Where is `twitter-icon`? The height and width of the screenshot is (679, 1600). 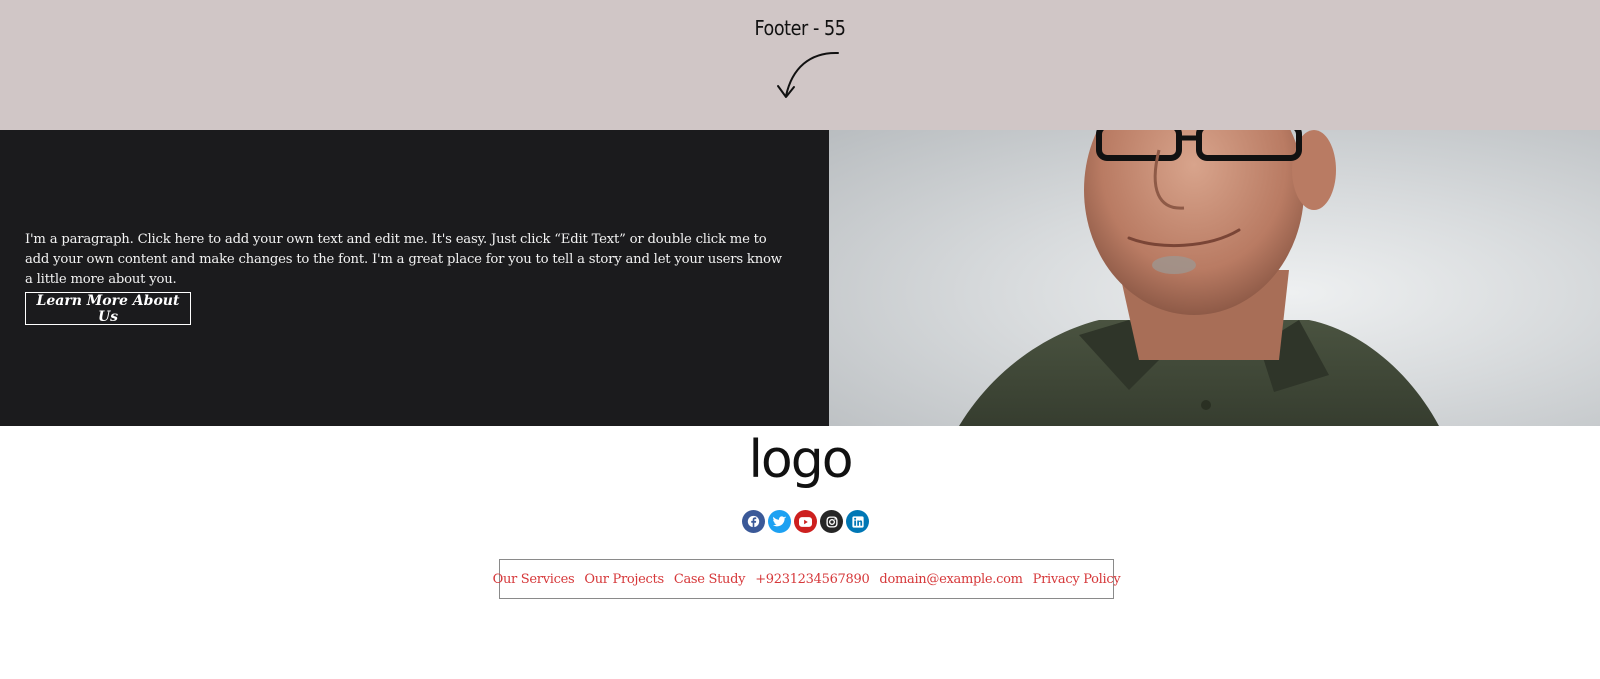 twitter-icon is located at coordinates (779, 521).